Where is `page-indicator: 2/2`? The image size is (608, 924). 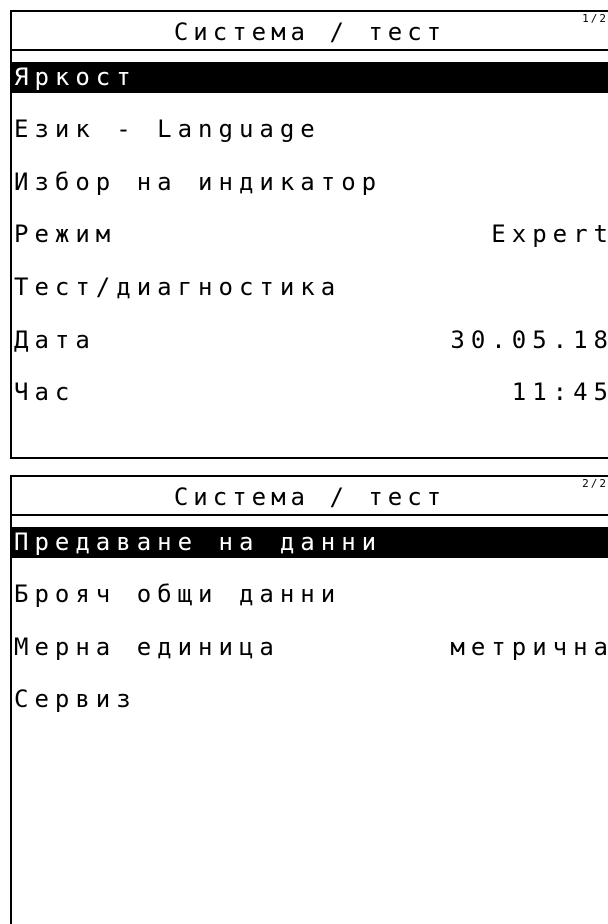
page-indicator: 2/2 is located at coordinates (595, 483).